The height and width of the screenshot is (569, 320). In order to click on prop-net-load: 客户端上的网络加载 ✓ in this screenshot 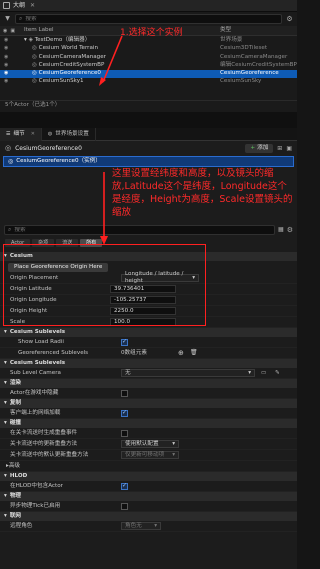, I will do `click(148, 413)`.